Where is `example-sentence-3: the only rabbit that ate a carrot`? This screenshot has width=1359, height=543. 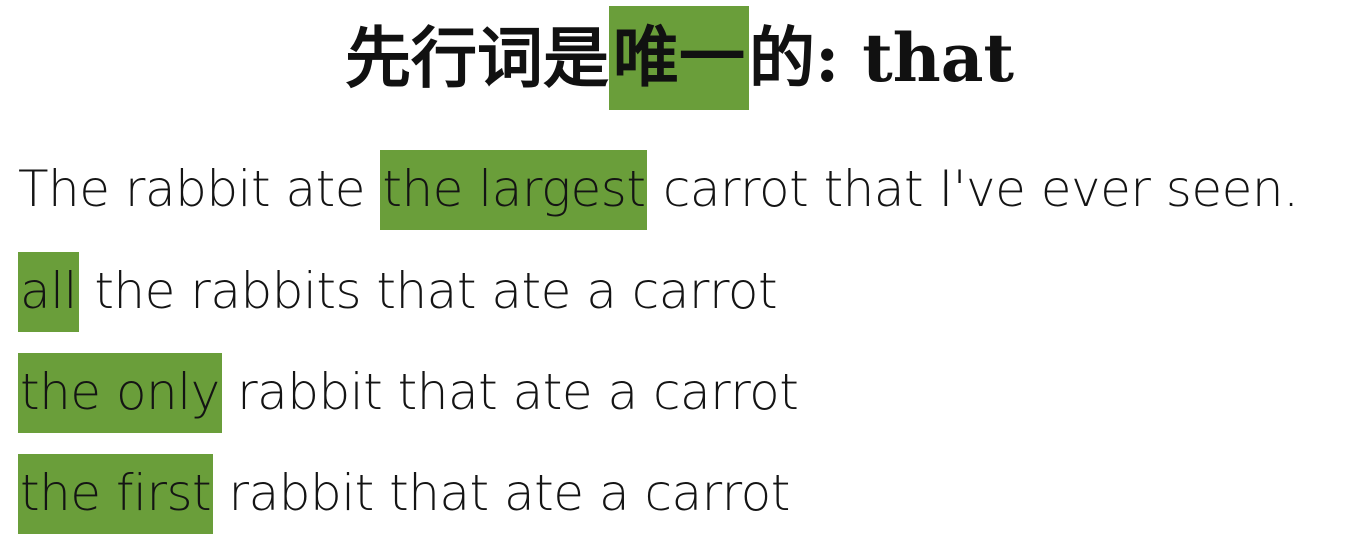 example-sentence-3: the only rabbit that ate a carrot is located at coordinates (408, 393).